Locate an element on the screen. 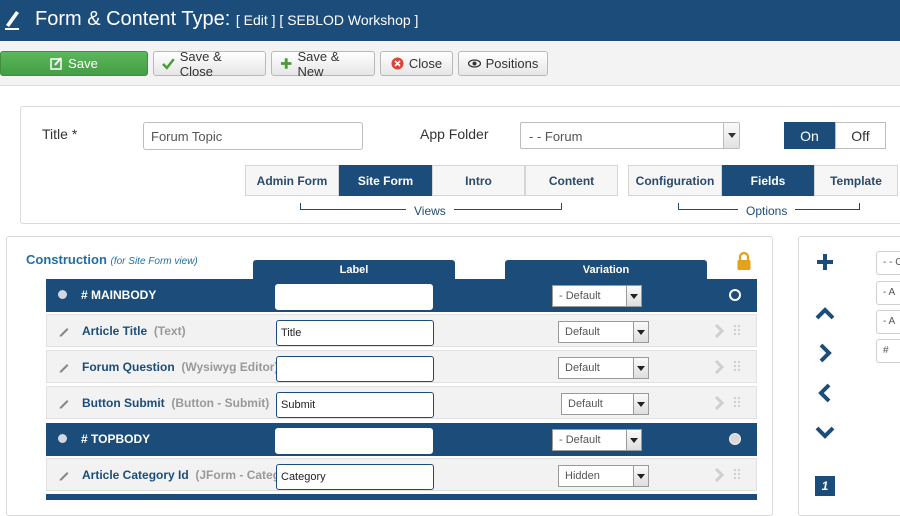  side-input: # is located at coordinates (888, 351).